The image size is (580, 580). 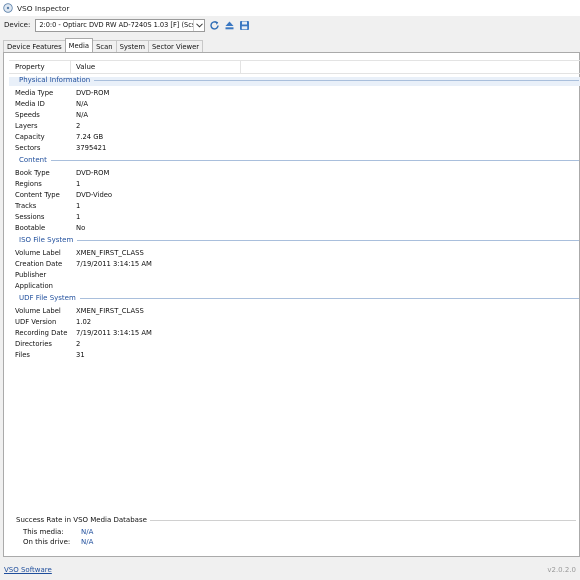 What do you see at coordinates (28, 148) in the screenshot?
I see `property-name: Sectors` at bounding box center [28, 148].